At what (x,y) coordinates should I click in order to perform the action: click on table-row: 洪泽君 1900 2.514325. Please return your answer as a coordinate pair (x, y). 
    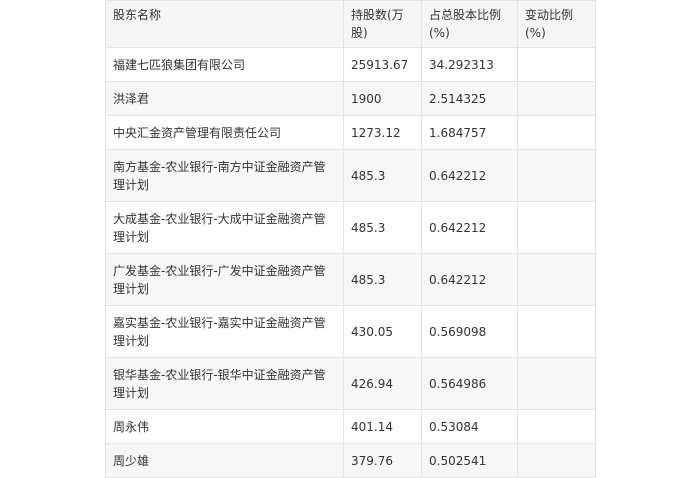
    Looking at the image, I should click on (350, 98).